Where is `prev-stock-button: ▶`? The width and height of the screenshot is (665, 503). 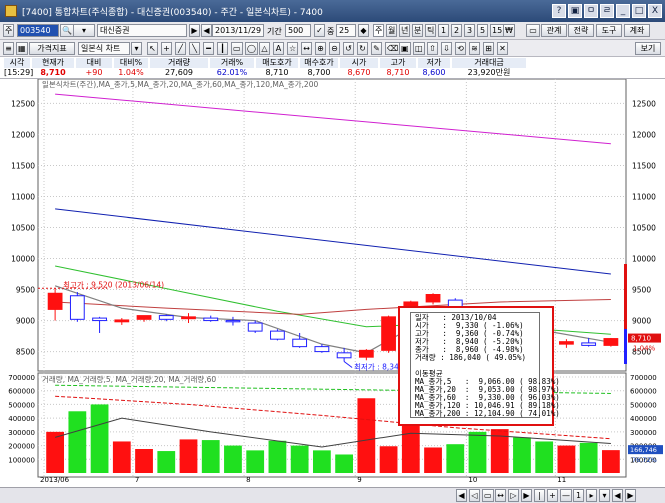 prev-stock-button: ▶ is located at coordinates (194, 30).